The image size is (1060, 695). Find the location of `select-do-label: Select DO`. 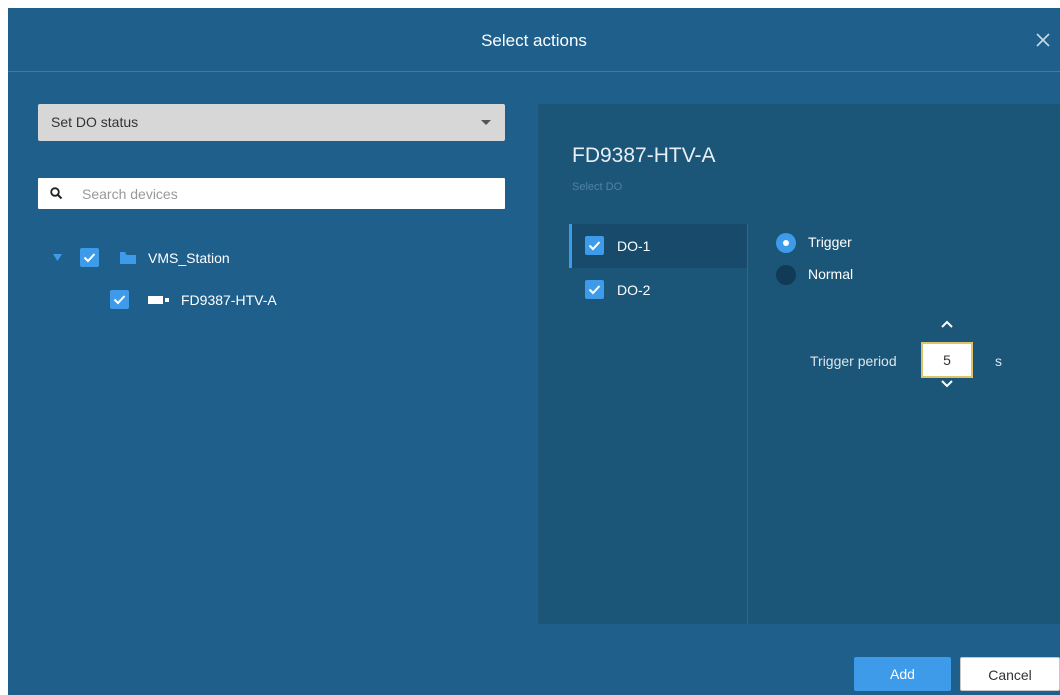

select-do-label: Select DO is located at coordinates (597, 187).